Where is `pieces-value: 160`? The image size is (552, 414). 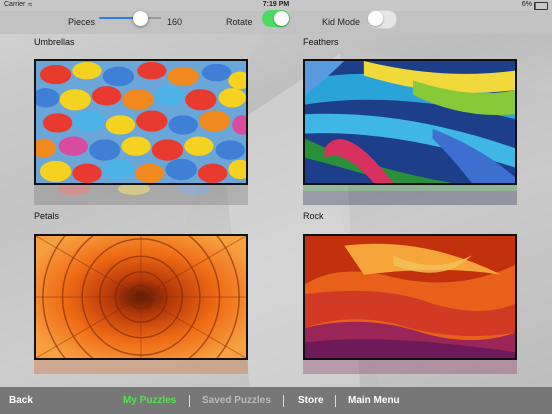 pieces-value: 160 is located at coordinates (175, 22).